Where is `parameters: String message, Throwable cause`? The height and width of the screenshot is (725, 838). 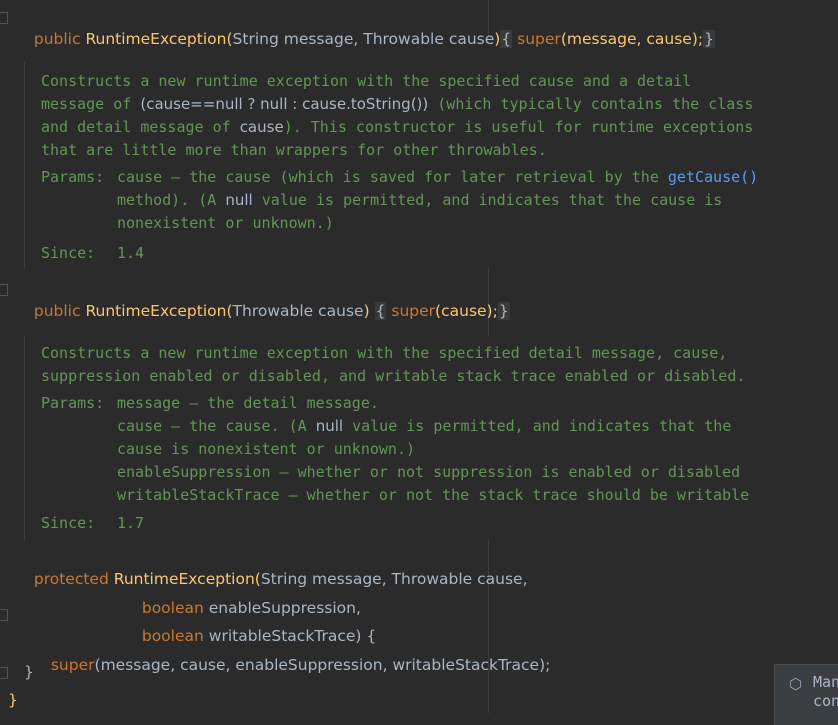 parameters: String message, Throwable cause is located at coordinates (363, 39).